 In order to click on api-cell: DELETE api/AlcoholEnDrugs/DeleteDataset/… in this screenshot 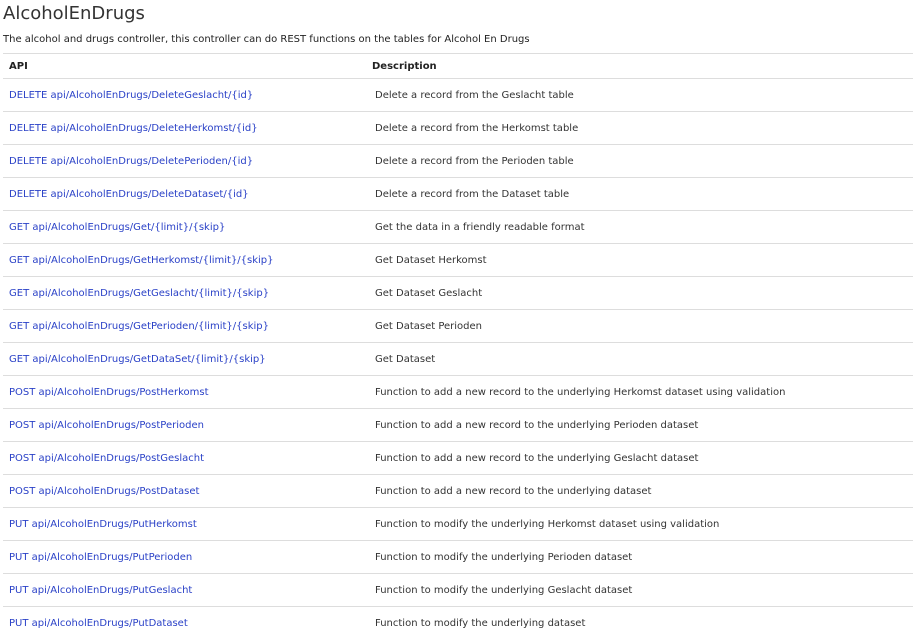, I will do `click(184, 194)`.